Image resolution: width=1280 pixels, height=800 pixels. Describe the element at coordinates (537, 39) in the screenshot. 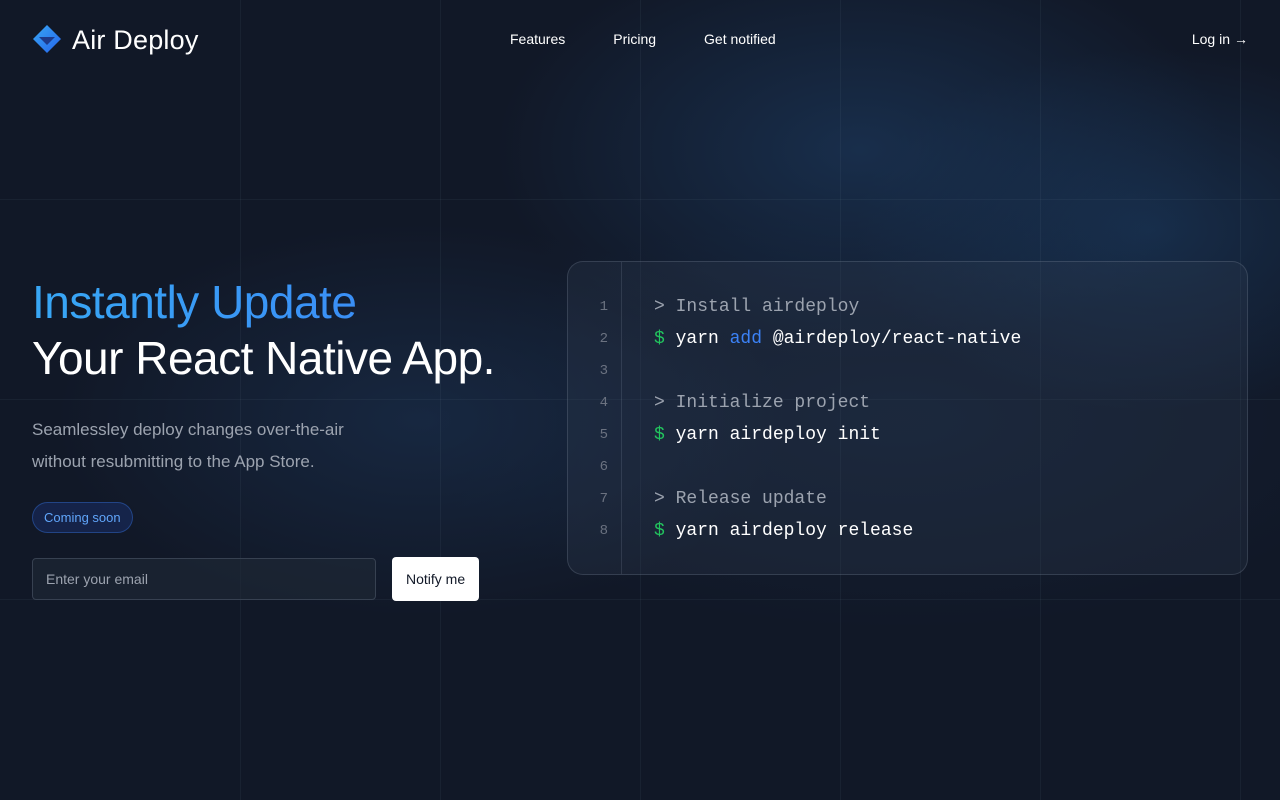

I see `nav-features-link: Features` at that location.